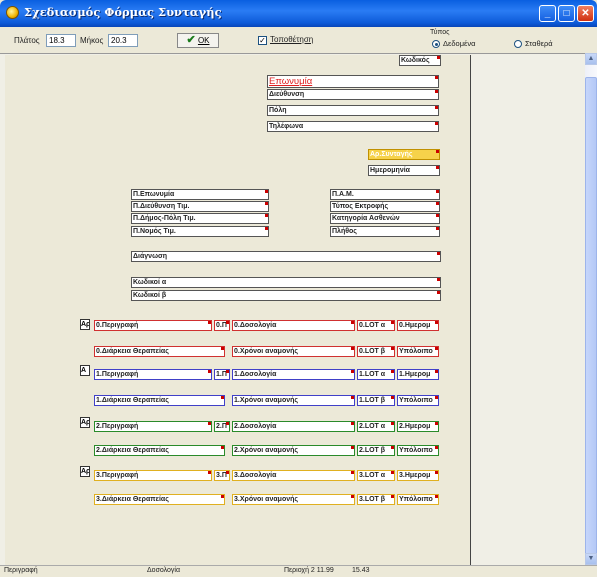 The image size is (597, 577). Describe the element at coordinates (286, 295) in the screenshot. I see `field-codes-b: Κωδικοί β` at that location.